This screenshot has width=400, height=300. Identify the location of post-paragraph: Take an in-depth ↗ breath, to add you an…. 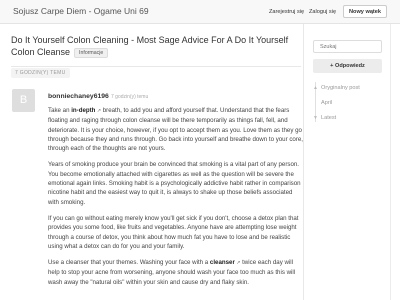
(175, 130).